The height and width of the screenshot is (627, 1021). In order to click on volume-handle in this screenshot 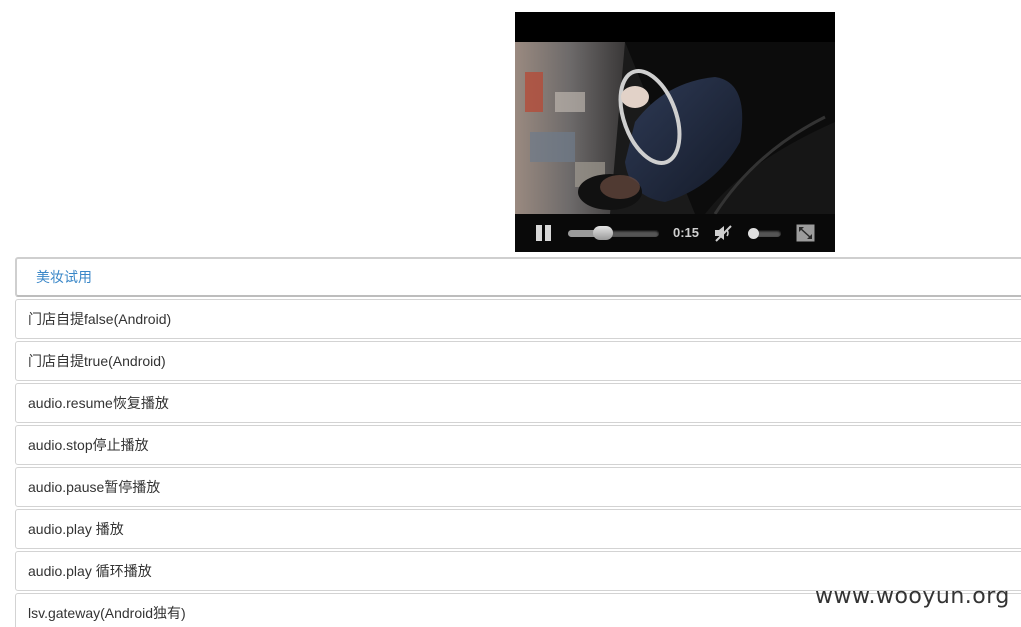, I will do `click(754, 233)`.